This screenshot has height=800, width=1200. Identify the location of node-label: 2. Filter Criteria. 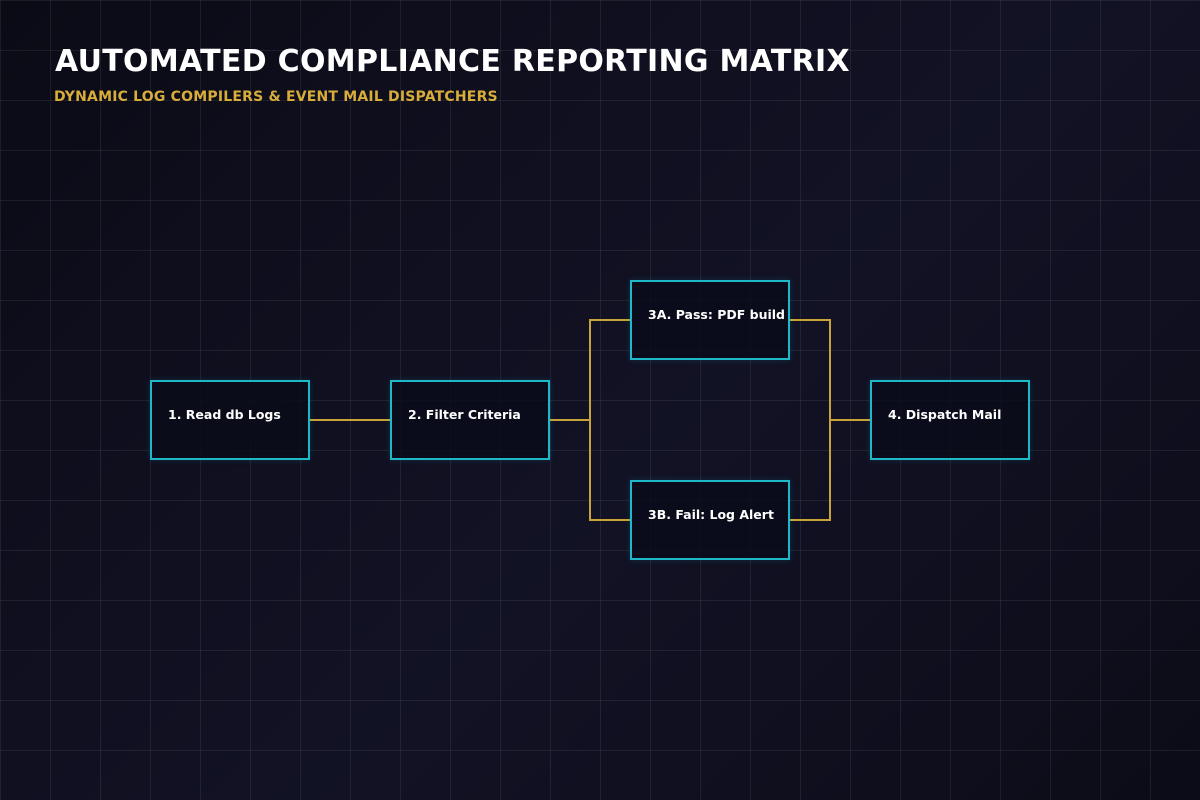
(464, 414).